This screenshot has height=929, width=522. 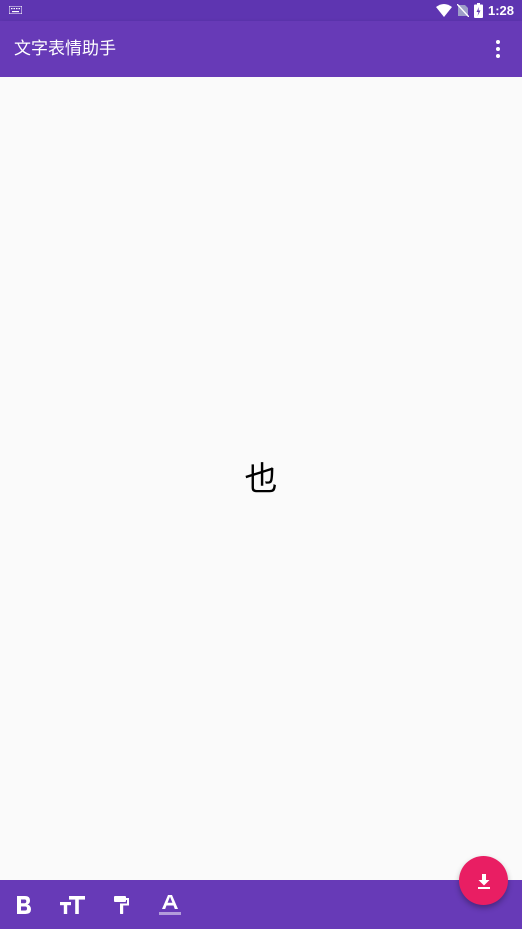 I want to click on wifi-icon, so click(x=443, y=10).